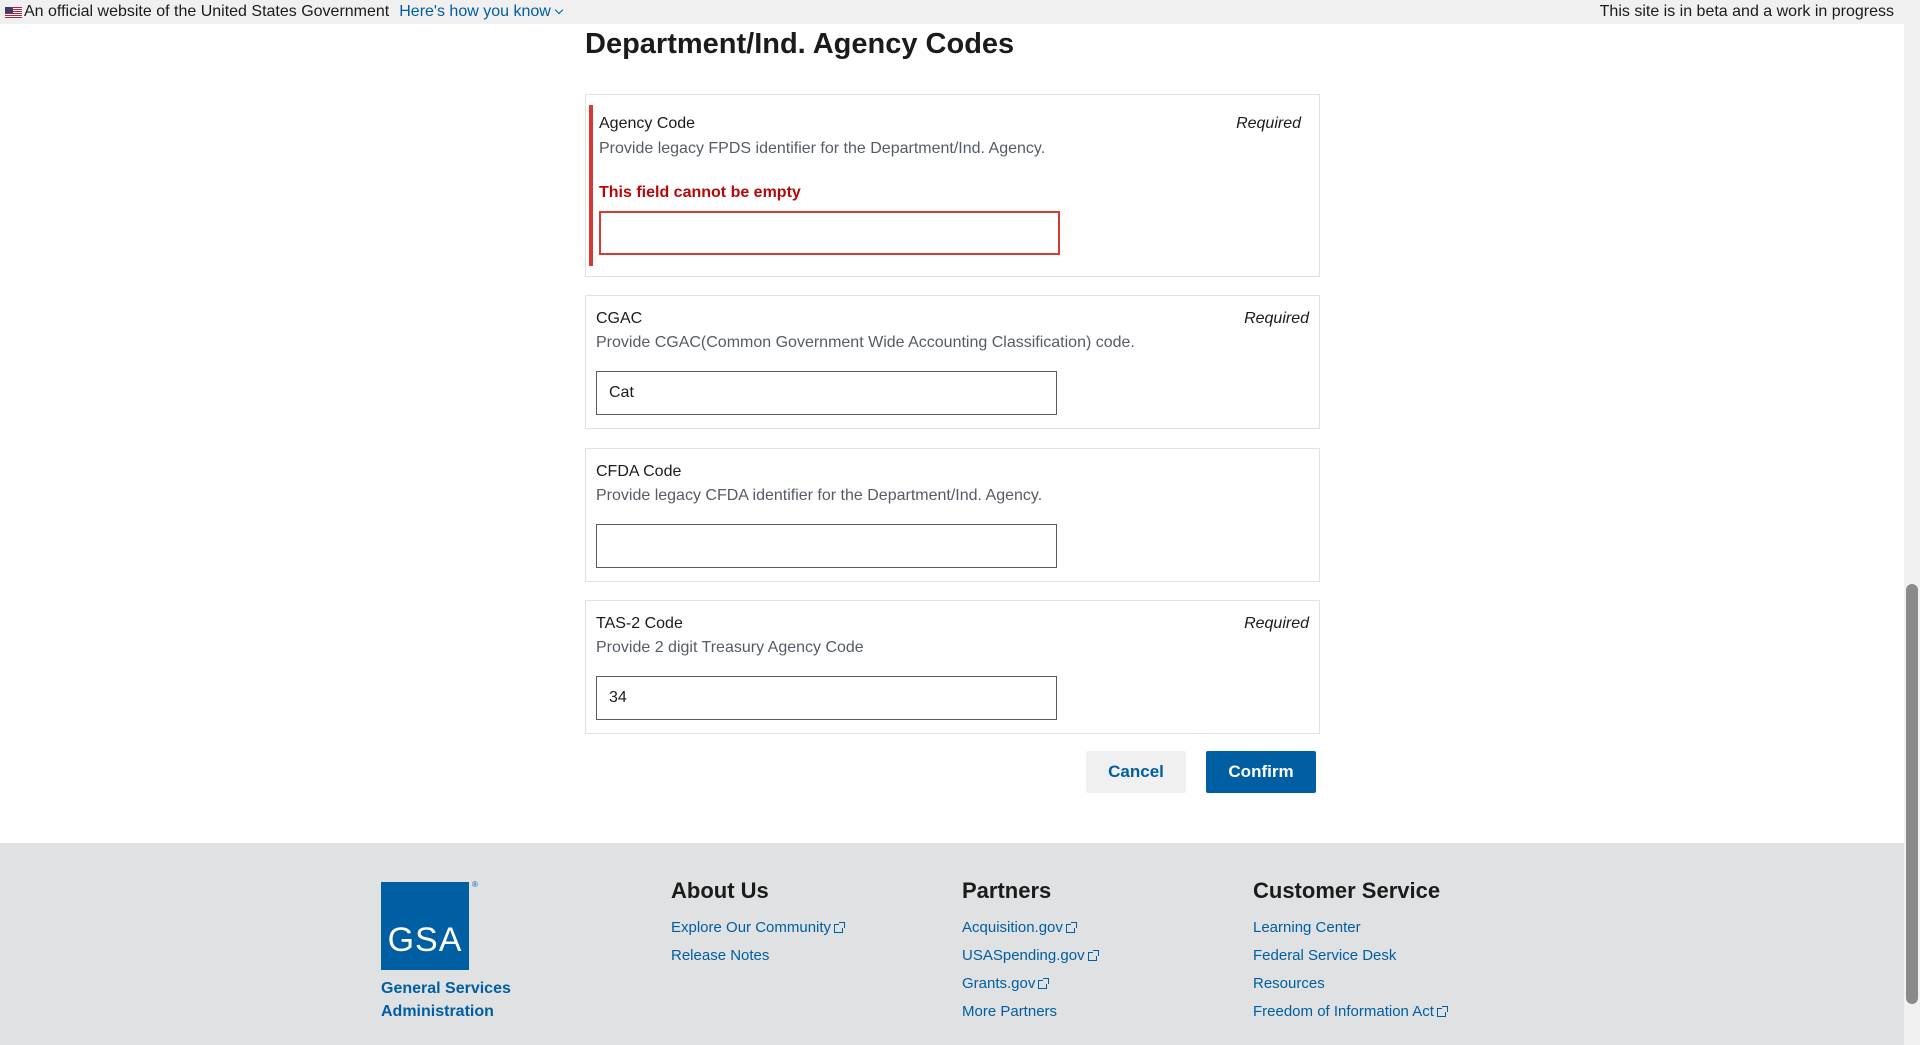  What do you see at coordinates (1261, 772) in the screenshot?
I see `confirm-button: Confirm` at bounding box center [1261, 772].